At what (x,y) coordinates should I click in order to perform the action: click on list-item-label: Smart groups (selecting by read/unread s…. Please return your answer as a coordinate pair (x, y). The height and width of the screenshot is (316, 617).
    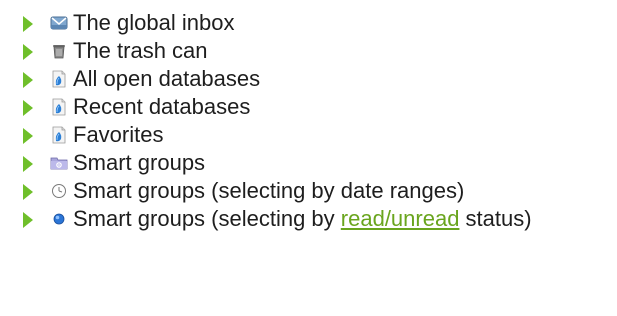
    Looking at the image, I should click on (302, 219).